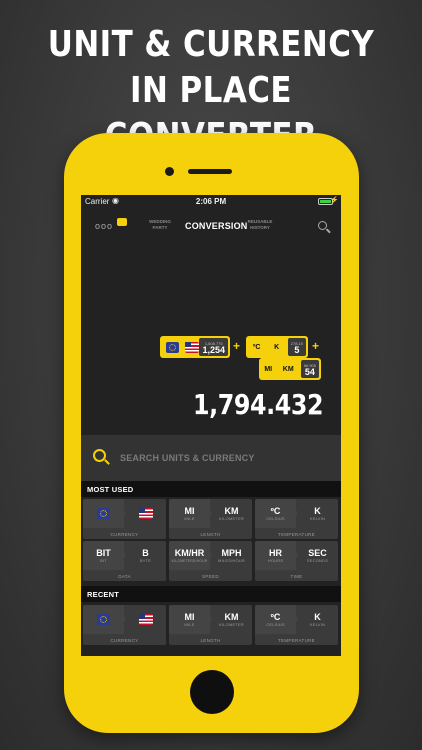  I want to click on card-to: SEC SECONDS, so click(317, 555).